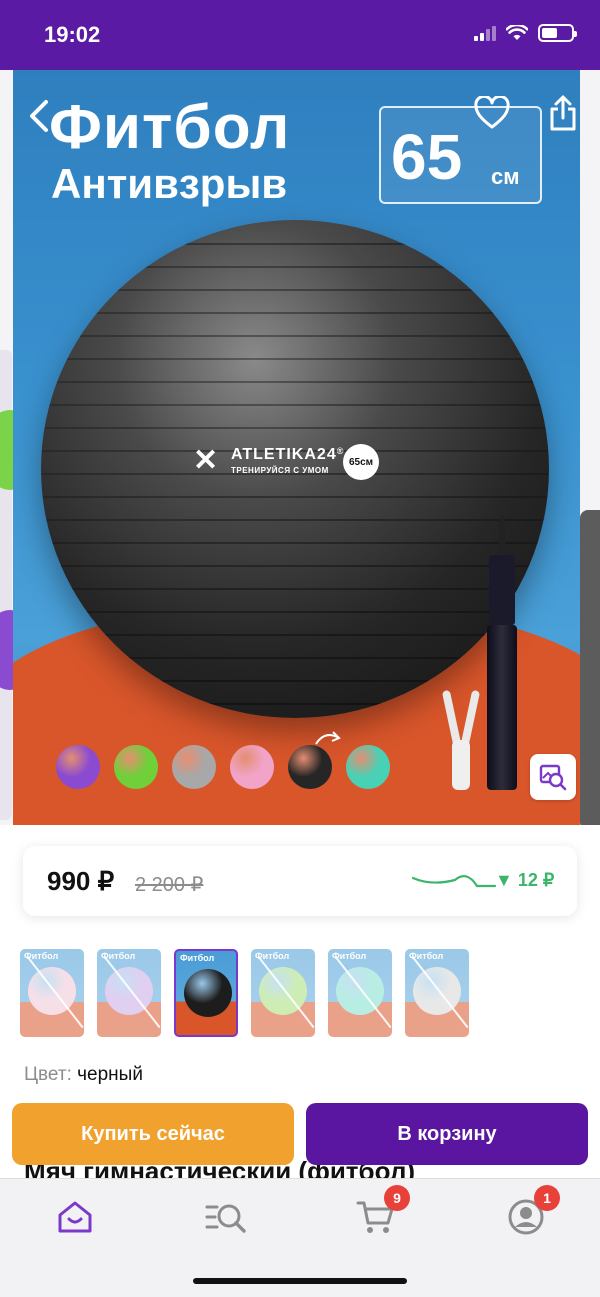 The height and width of the screenshot is (1297, 600). Describe the element at coordinates (280, 470) in the screenshot. I see `brand-tagline: ТРЕНИРУЙСЯ С УМОМ` at that location.